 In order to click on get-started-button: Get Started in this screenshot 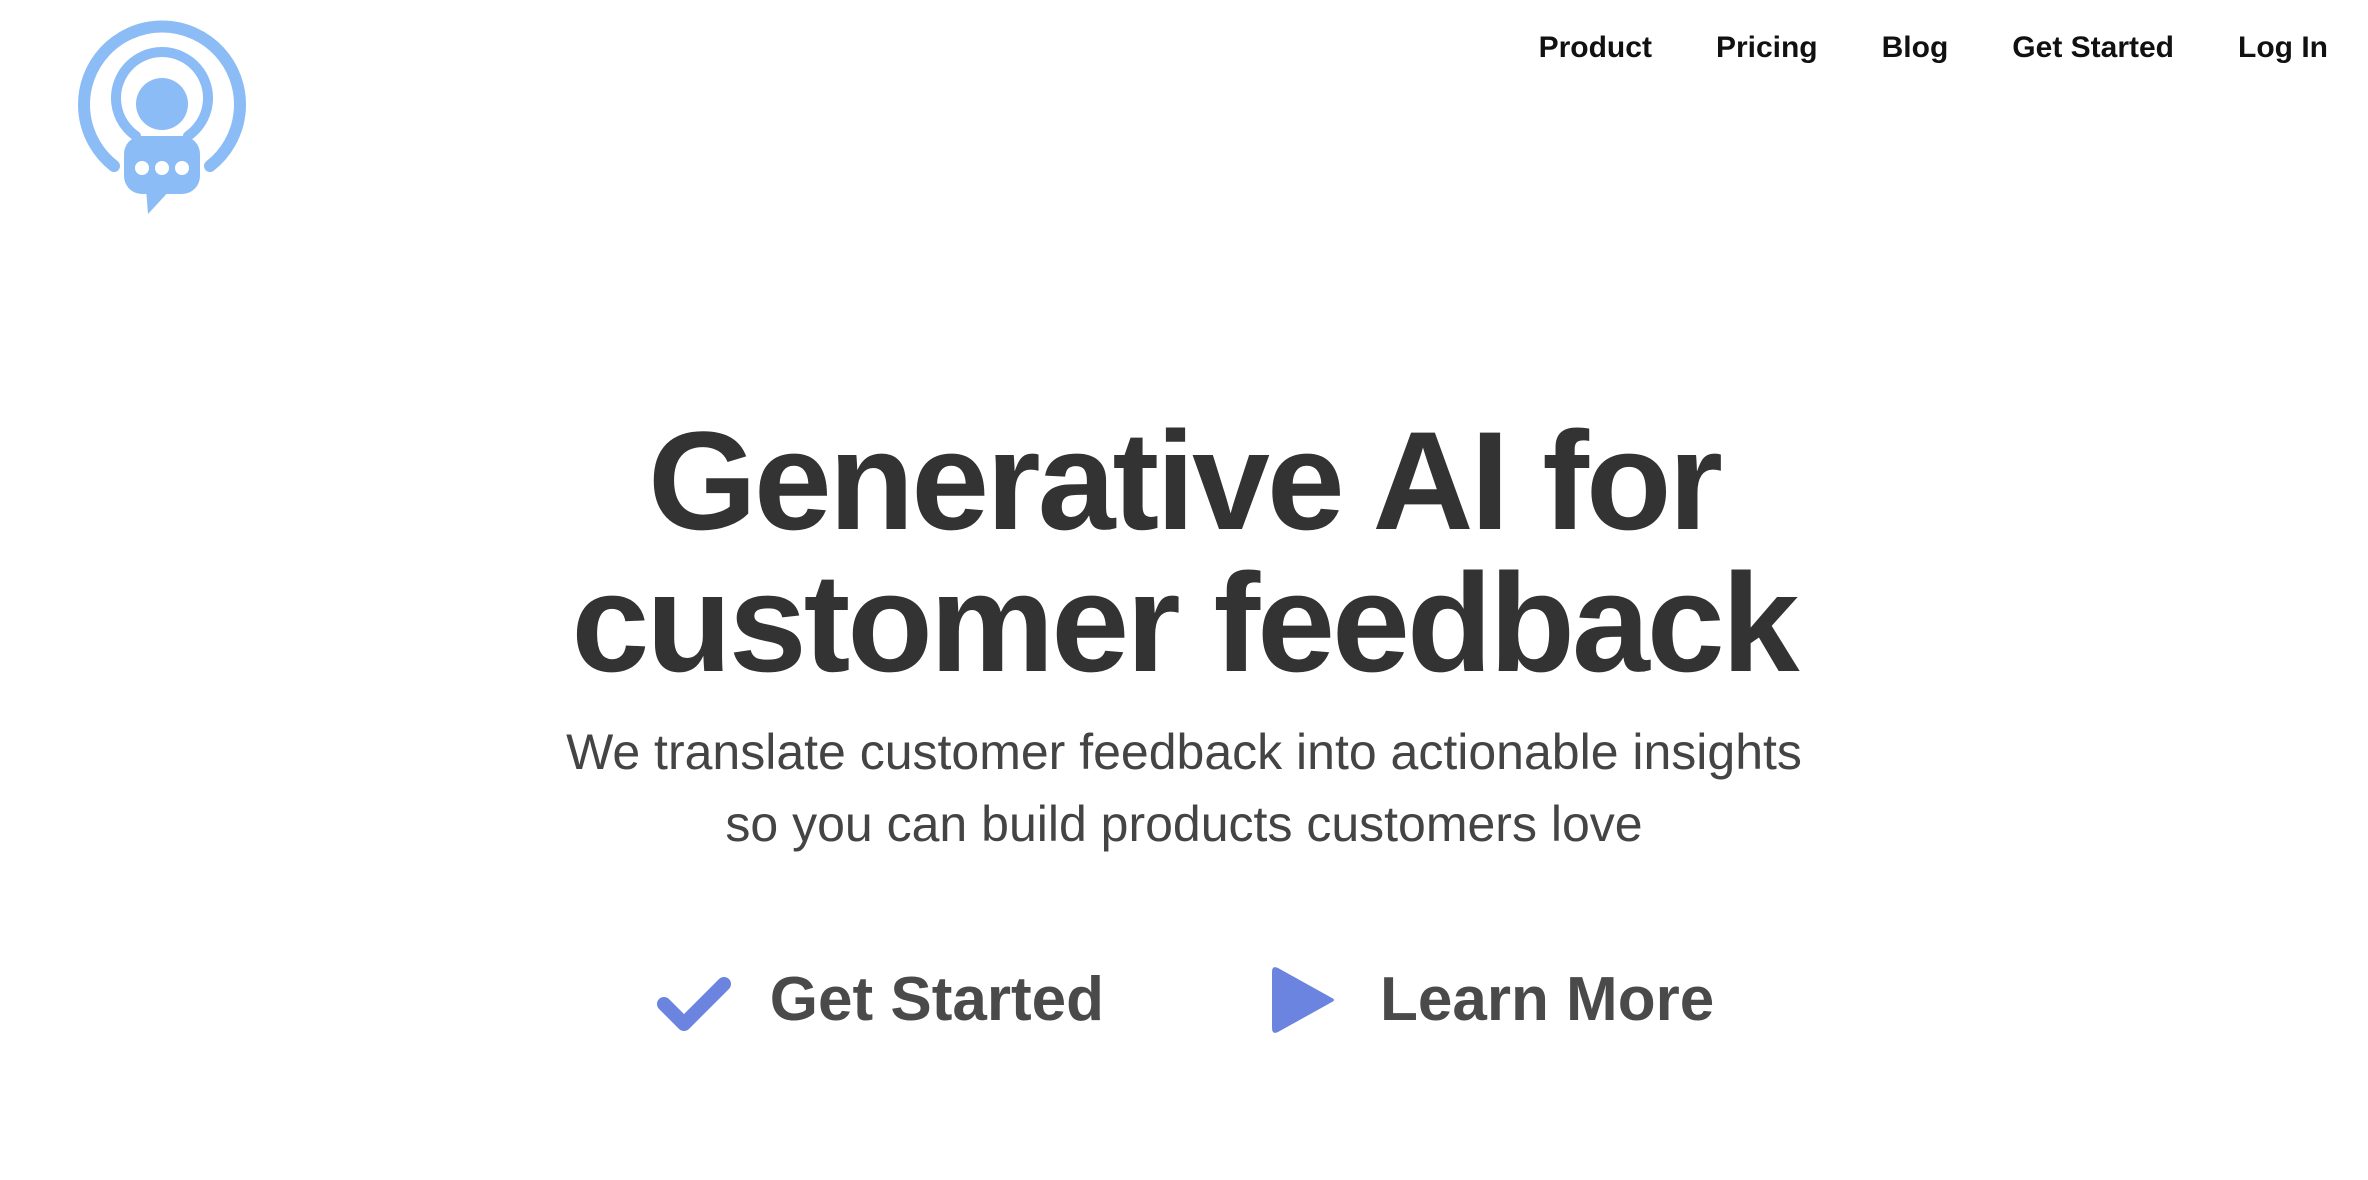, I will do `click(879, 1000)`.